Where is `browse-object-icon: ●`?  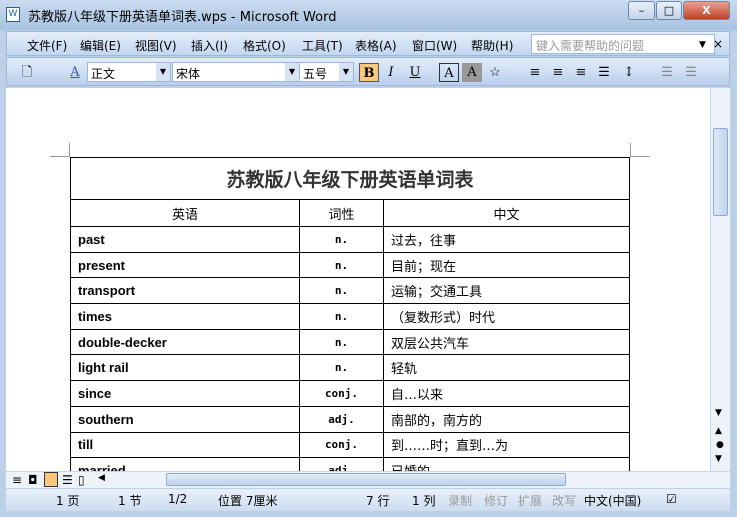
browse-object-icon: ● is located at coordinates (720, 445).